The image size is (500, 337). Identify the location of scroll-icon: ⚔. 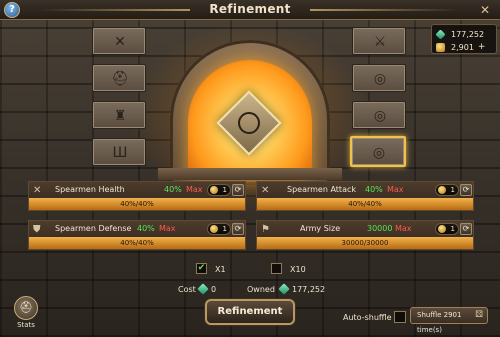
(380, 42).